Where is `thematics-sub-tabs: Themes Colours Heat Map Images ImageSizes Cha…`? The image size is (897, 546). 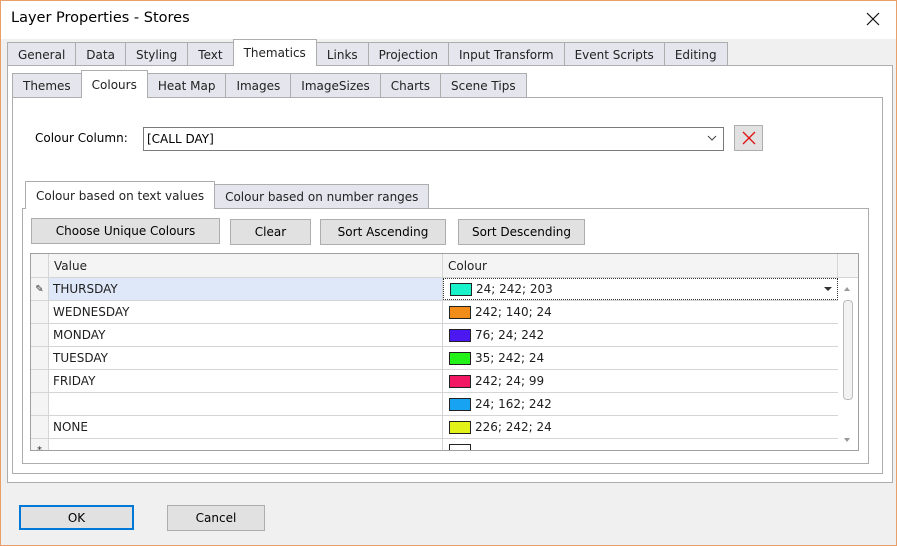 thematics-sub-tabs: Themes Colours Heat Map Images ImageSizes Cha… is located at coordinates (269, 84).